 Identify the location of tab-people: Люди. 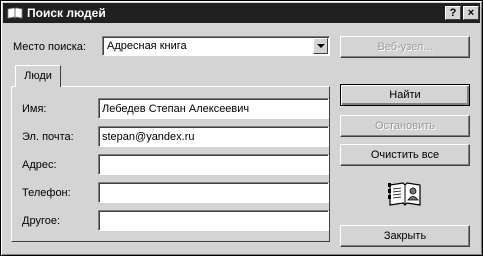
(38, 76).